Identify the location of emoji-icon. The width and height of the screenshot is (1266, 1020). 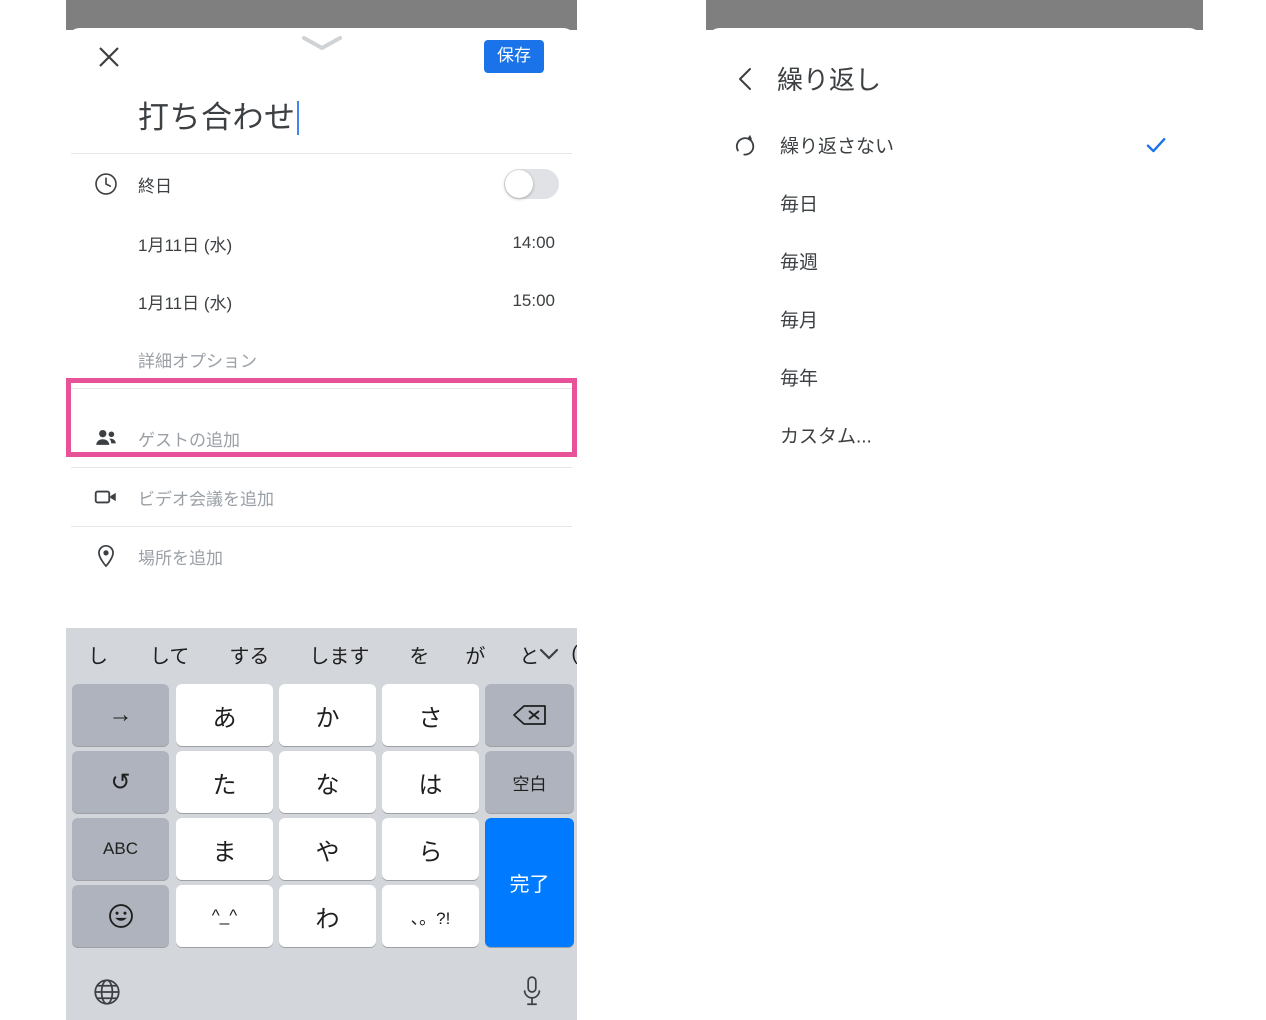
(121, 916).